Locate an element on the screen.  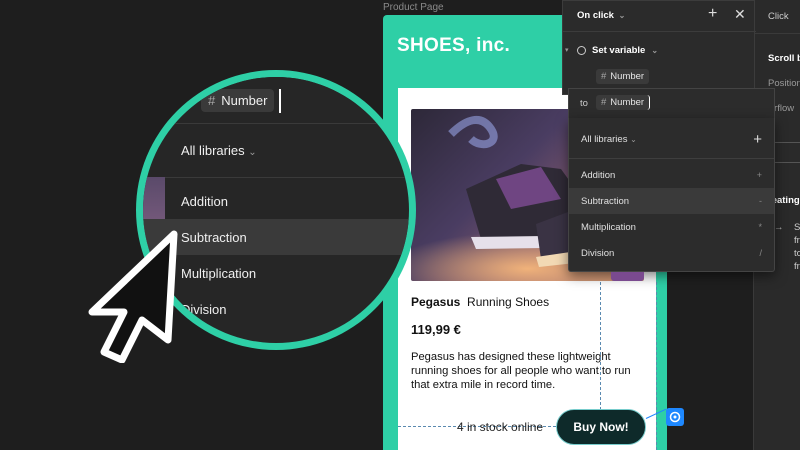
to-row: to # Number is located at coordinates (671, 103).